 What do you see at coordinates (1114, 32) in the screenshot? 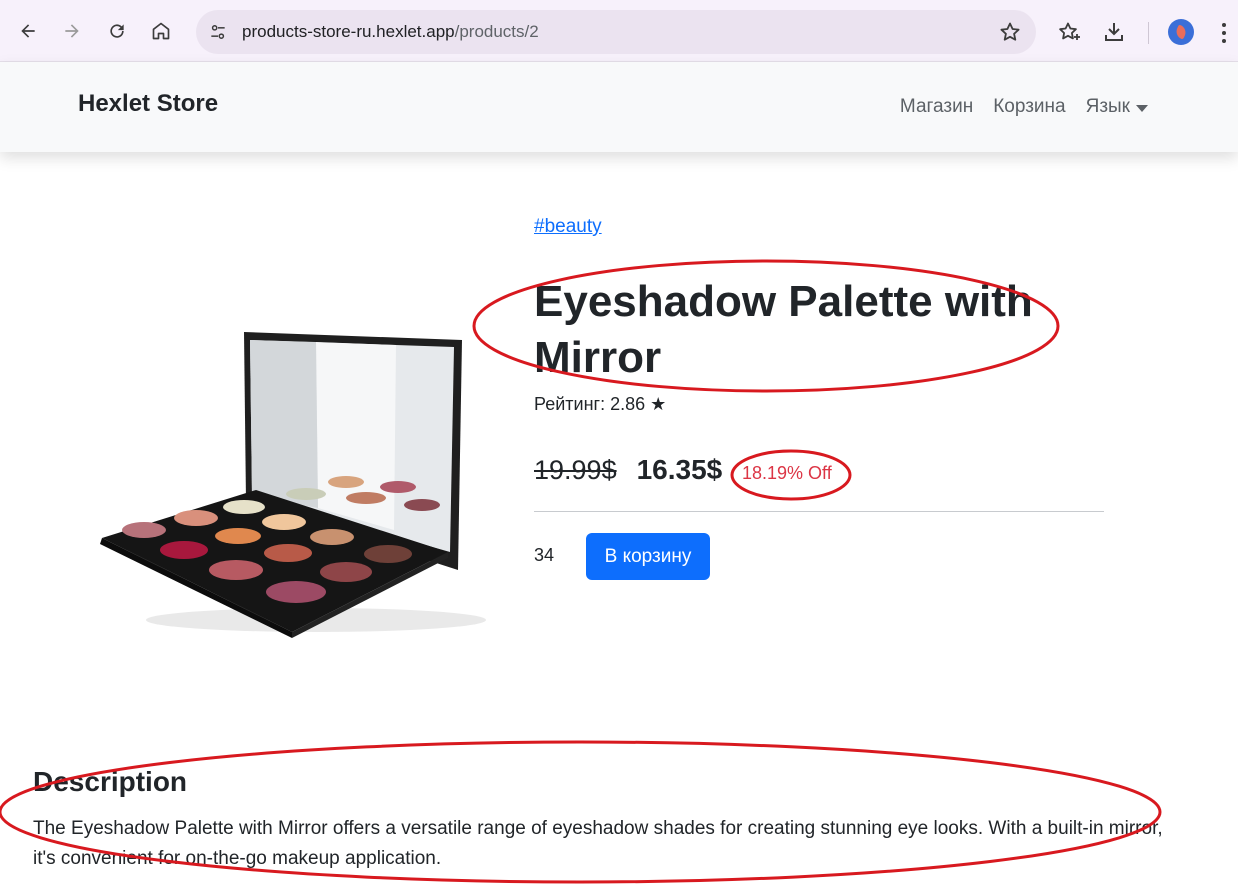
I see `download-icon` at bounding box center [1114, 32].